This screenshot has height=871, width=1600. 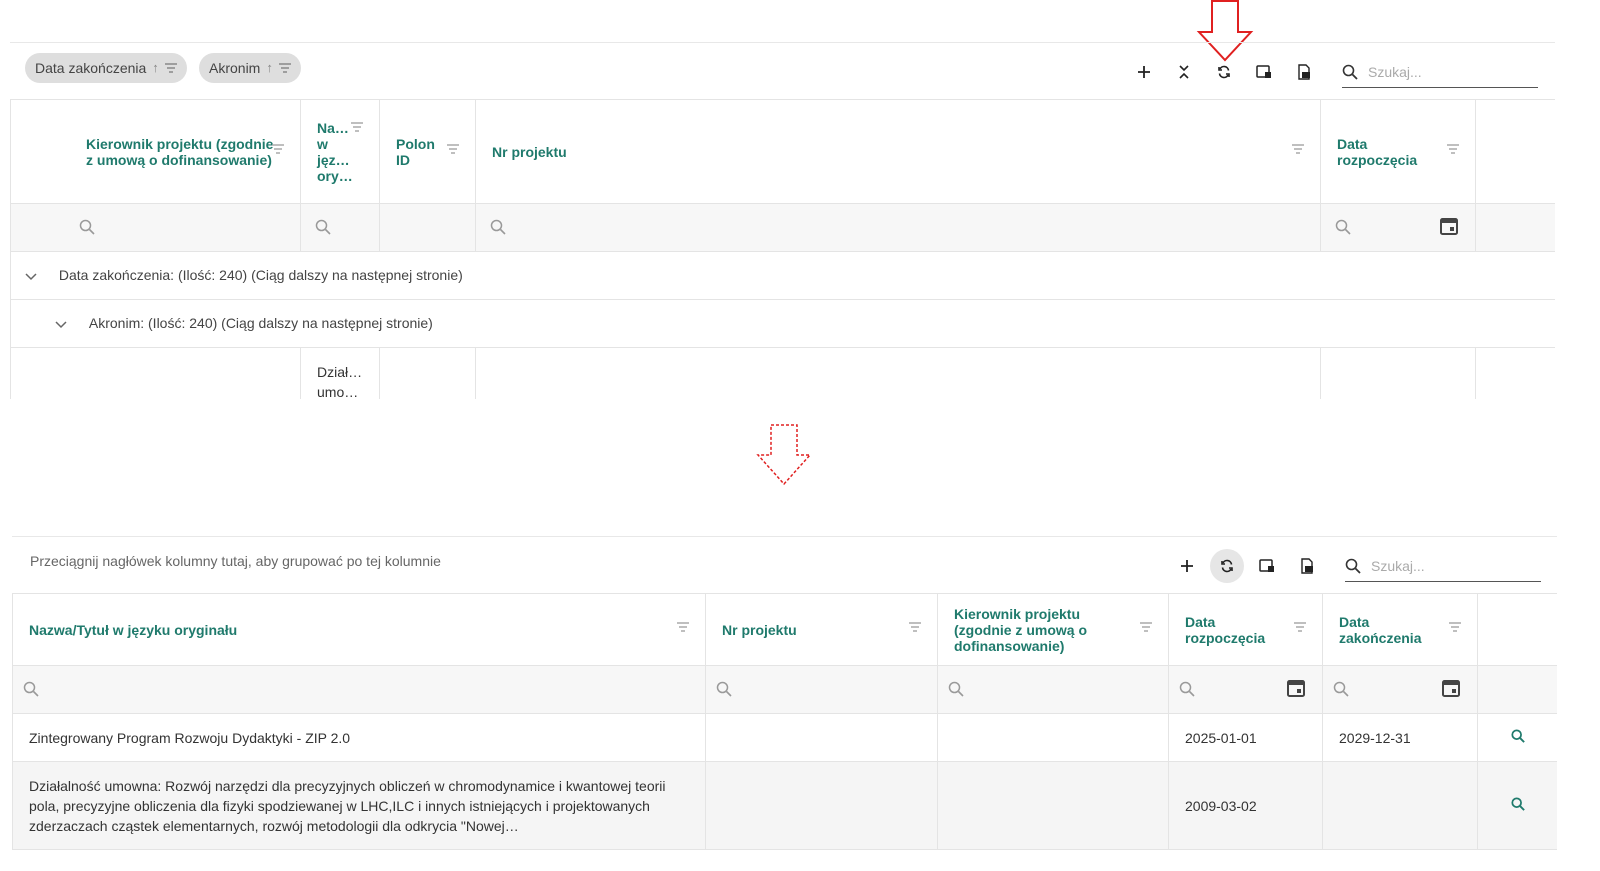 What do you see at coordinates (359, 689) in the screenshot?
I see `filter-cell-nazwa-tytul` at bounding box center [359, 689].